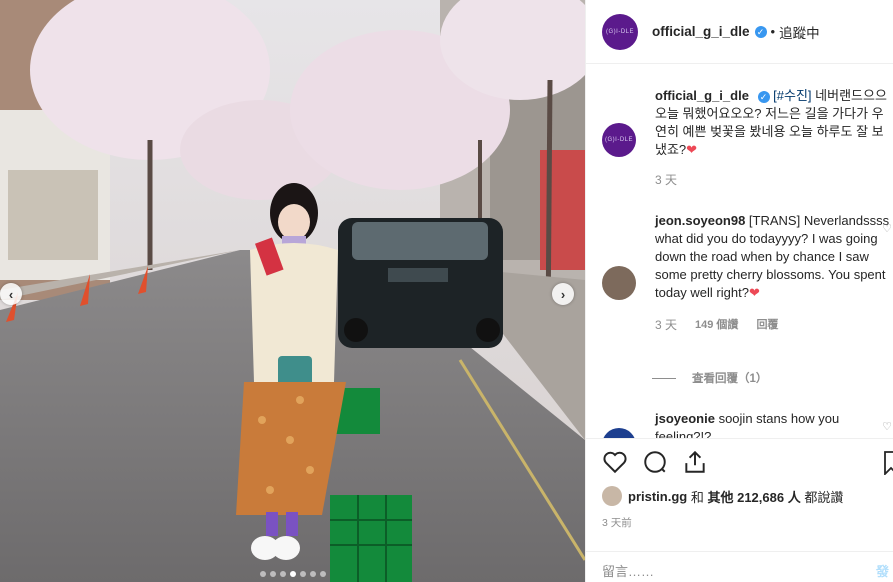  I want to click on liked-by-summary: pristin.gg 和 其他 212,686 人 都說讚, so click(722, 496).